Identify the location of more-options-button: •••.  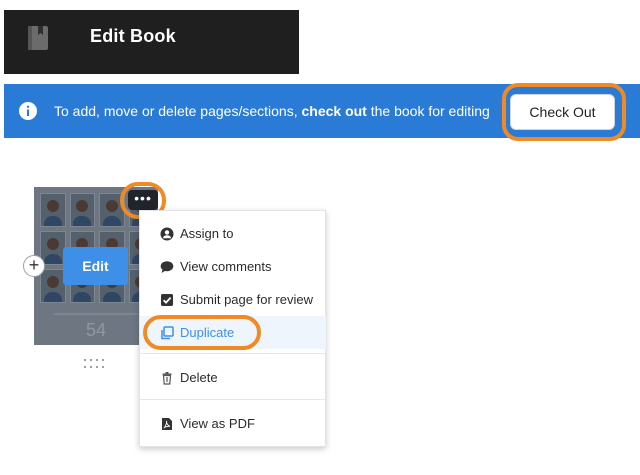
(143, 200).